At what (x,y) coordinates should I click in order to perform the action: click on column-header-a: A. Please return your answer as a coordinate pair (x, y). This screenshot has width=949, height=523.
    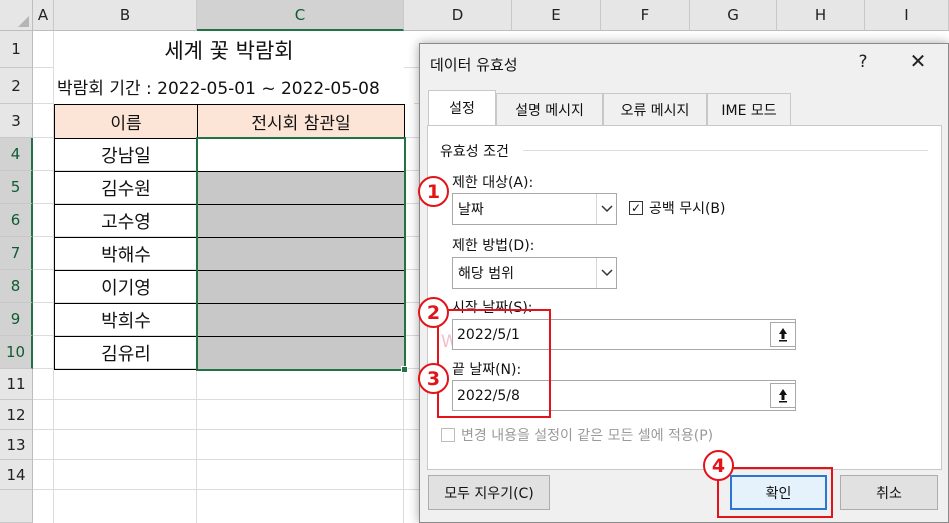
    Looking at the image, I should click on (43, 15).